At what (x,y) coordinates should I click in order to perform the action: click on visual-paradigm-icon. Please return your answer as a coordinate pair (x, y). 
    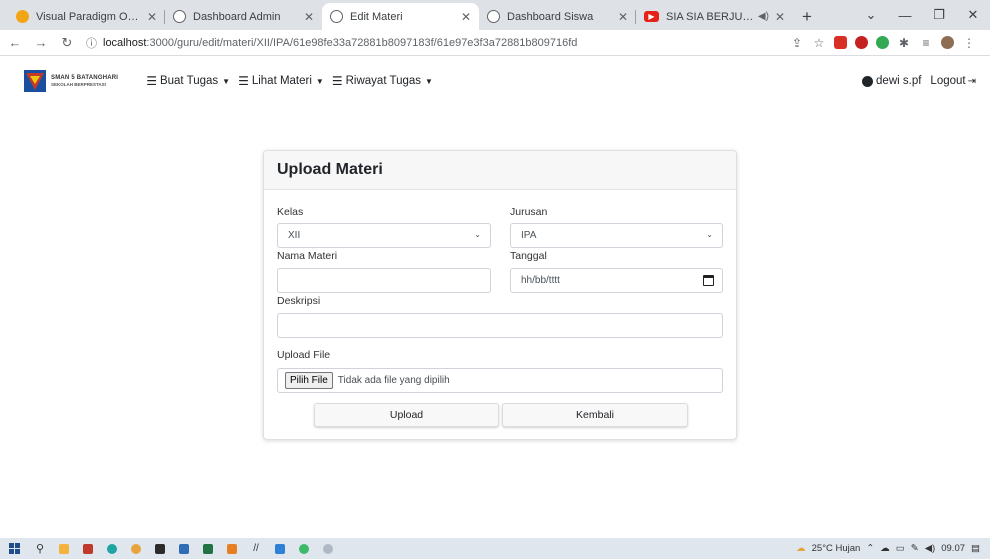
    Looking at the image, I should click on (22, 16).